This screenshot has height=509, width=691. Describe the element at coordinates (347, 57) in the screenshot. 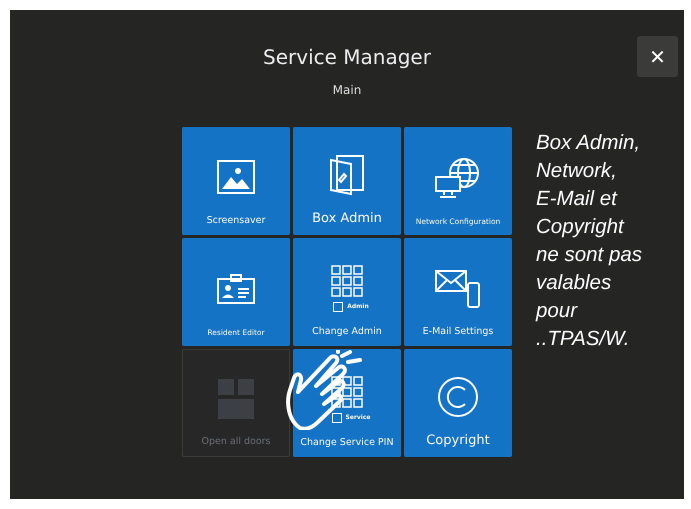

I see `window-title: Service Manager` at that location.